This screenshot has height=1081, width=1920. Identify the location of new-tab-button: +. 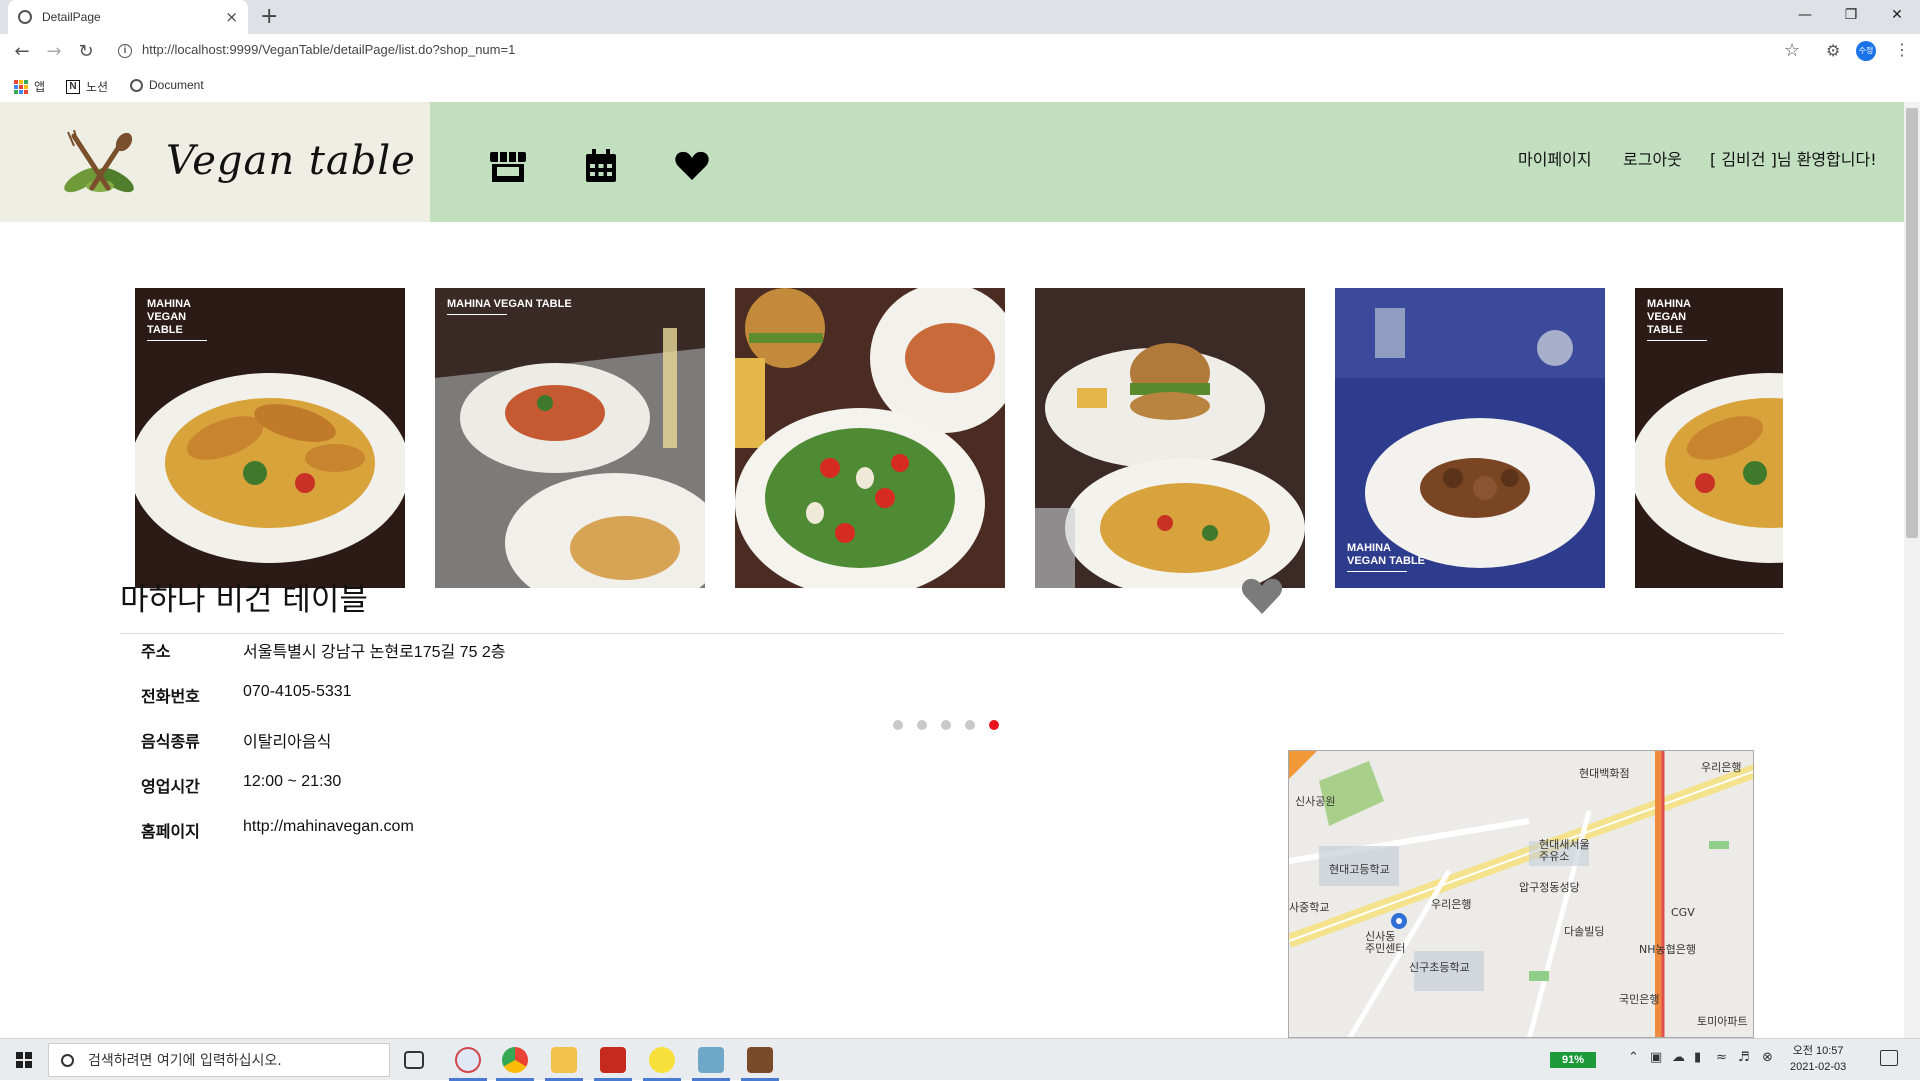
(269, 17).